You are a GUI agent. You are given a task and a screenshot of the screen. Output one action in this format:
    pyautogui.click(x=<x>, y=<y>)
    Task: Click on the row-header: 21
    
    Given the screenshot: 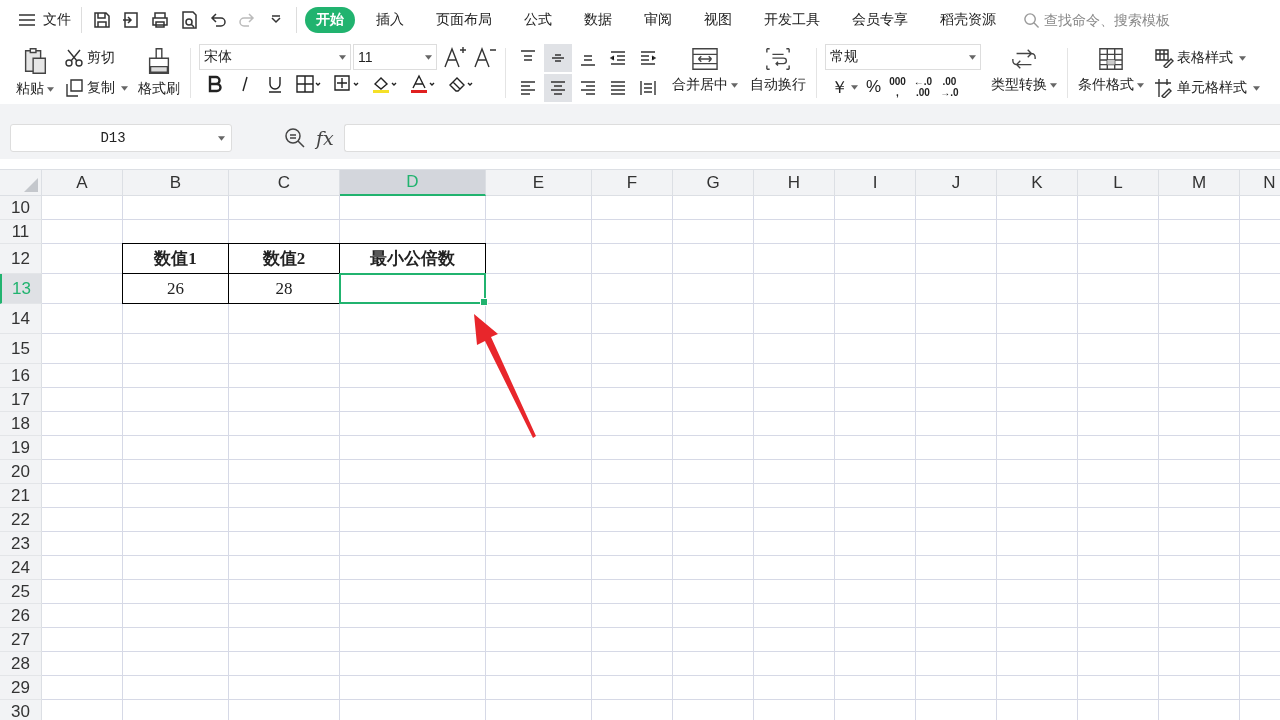 What is the action you would take?
    pyautogui.click(x=21, y=496)
    